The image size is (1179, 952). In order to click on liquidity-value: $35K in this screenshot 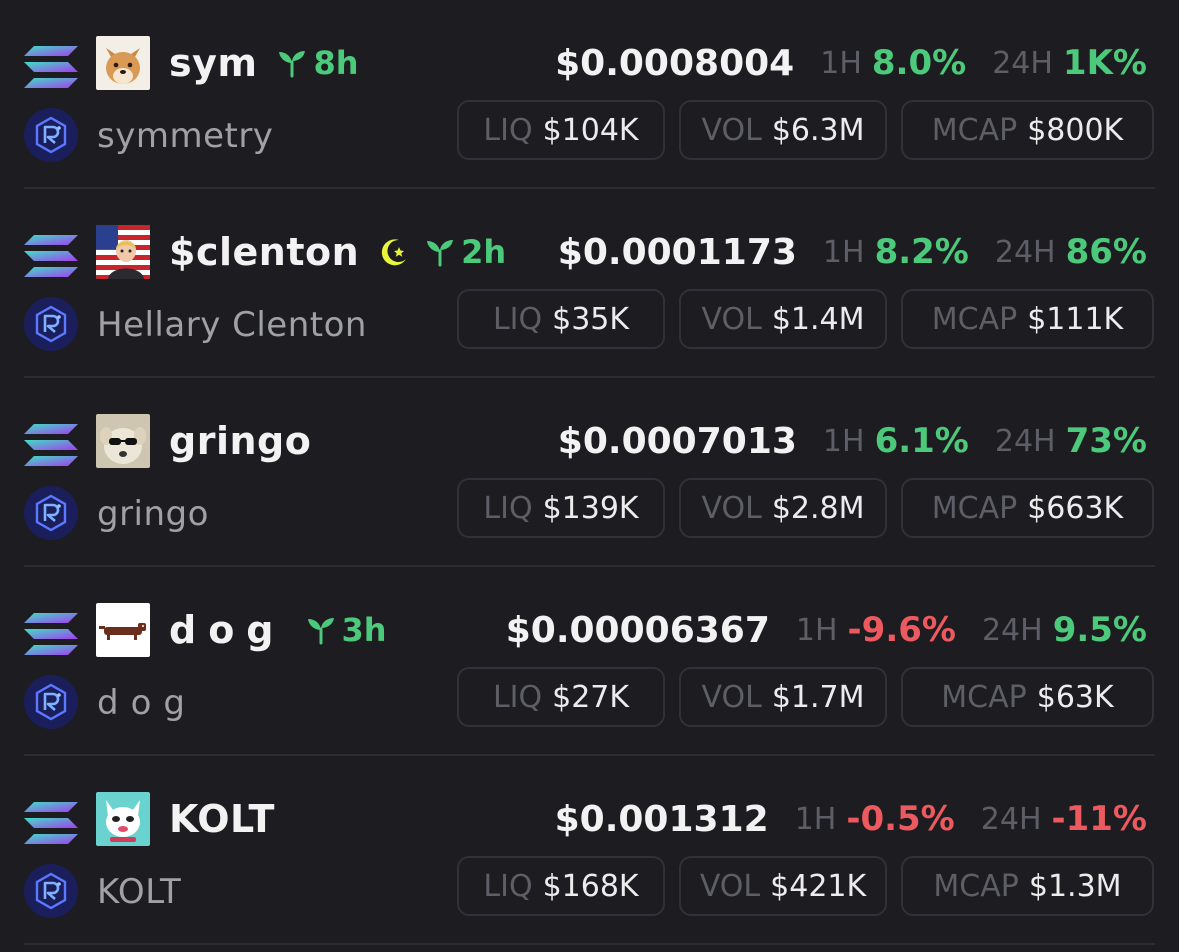, I will do `click(591, 319)`.